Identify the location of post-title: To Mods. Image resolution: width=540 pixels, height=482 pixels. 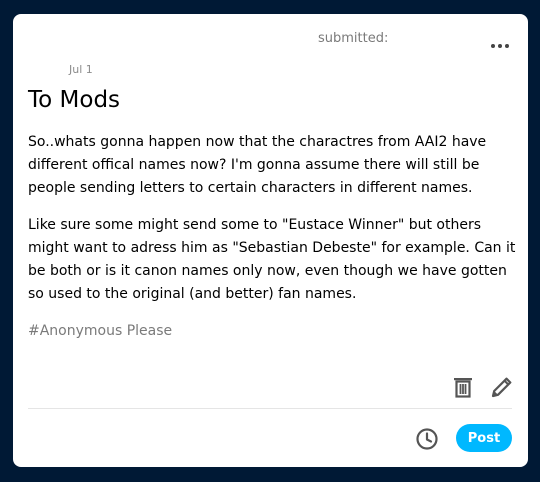
(74, 100).